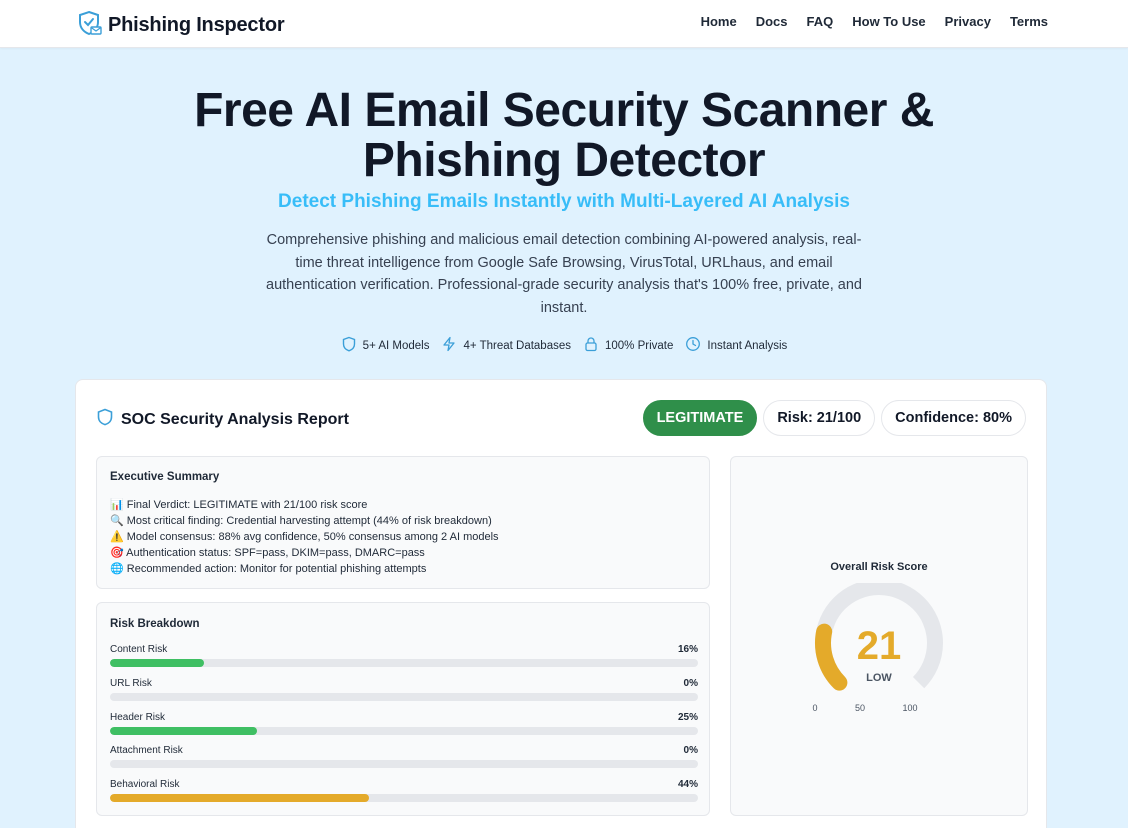 The height and width of the screenshot is (828, 1128). I want to click on hero-title-line-1: Free AI Email Security Scanner &, so click(564, 110).